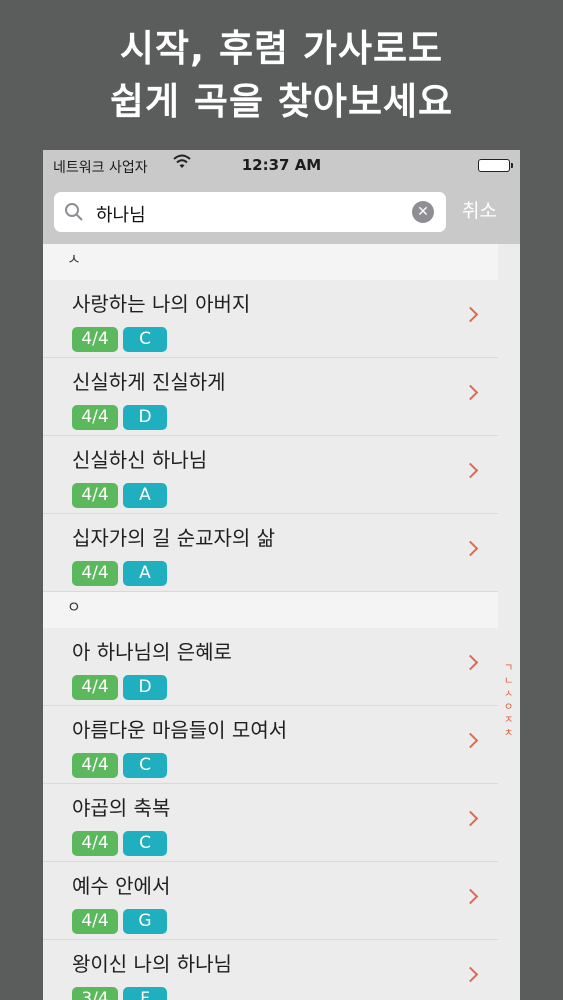 Image resolution: width=563 pixels, height=1000 pixels. I want to click on search-icon, so click(74, 214).